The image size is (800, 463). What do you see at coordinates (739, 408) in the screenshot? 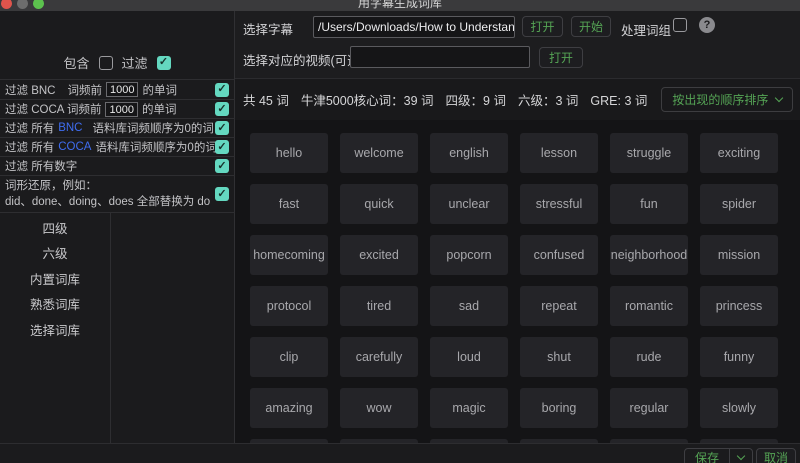
I see `word-card: slowly` at bounding box center [739, 408].